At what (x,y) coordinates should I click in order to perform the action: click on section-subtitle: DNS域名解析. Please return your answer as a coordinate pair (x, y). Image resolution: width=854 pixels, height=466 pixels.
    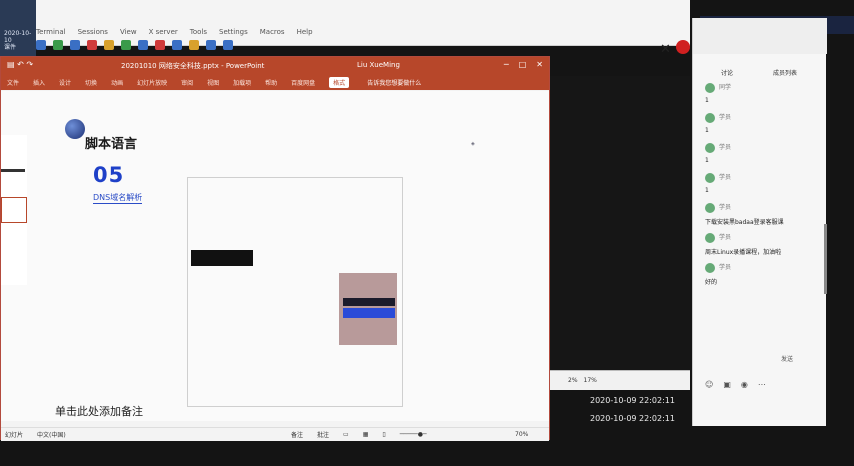
    Looking at the image, I should click on (118, 198).